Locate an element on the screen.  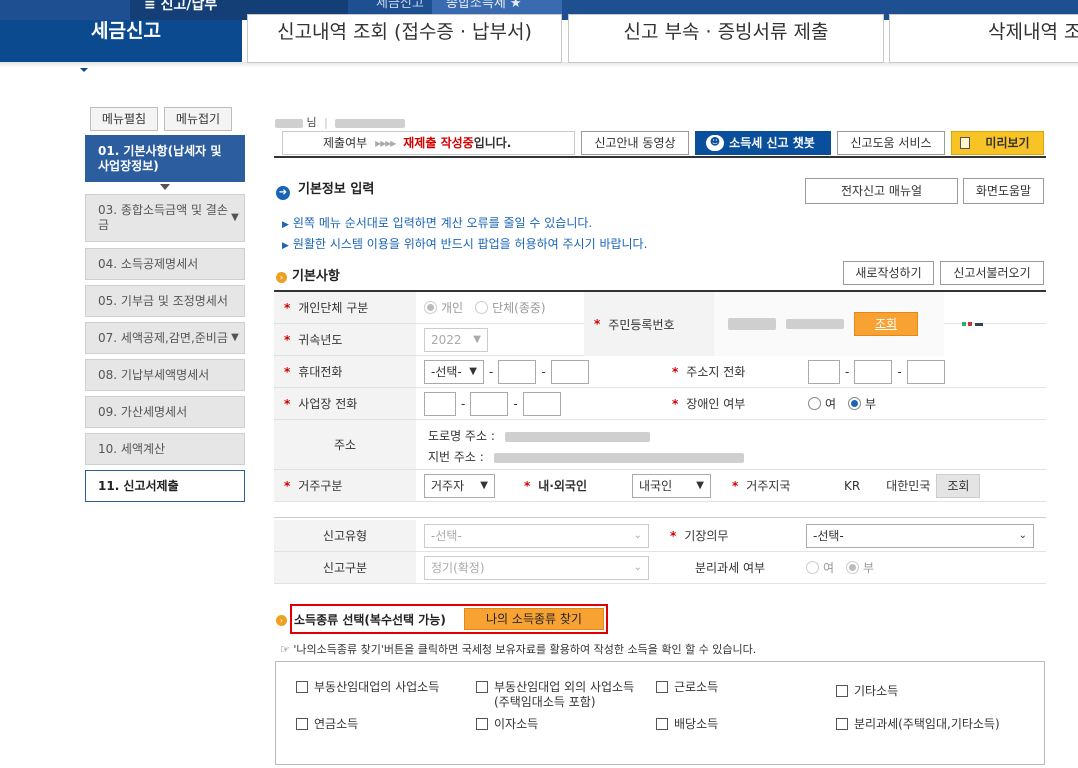
radio-group is located at coordinates (482, 307).